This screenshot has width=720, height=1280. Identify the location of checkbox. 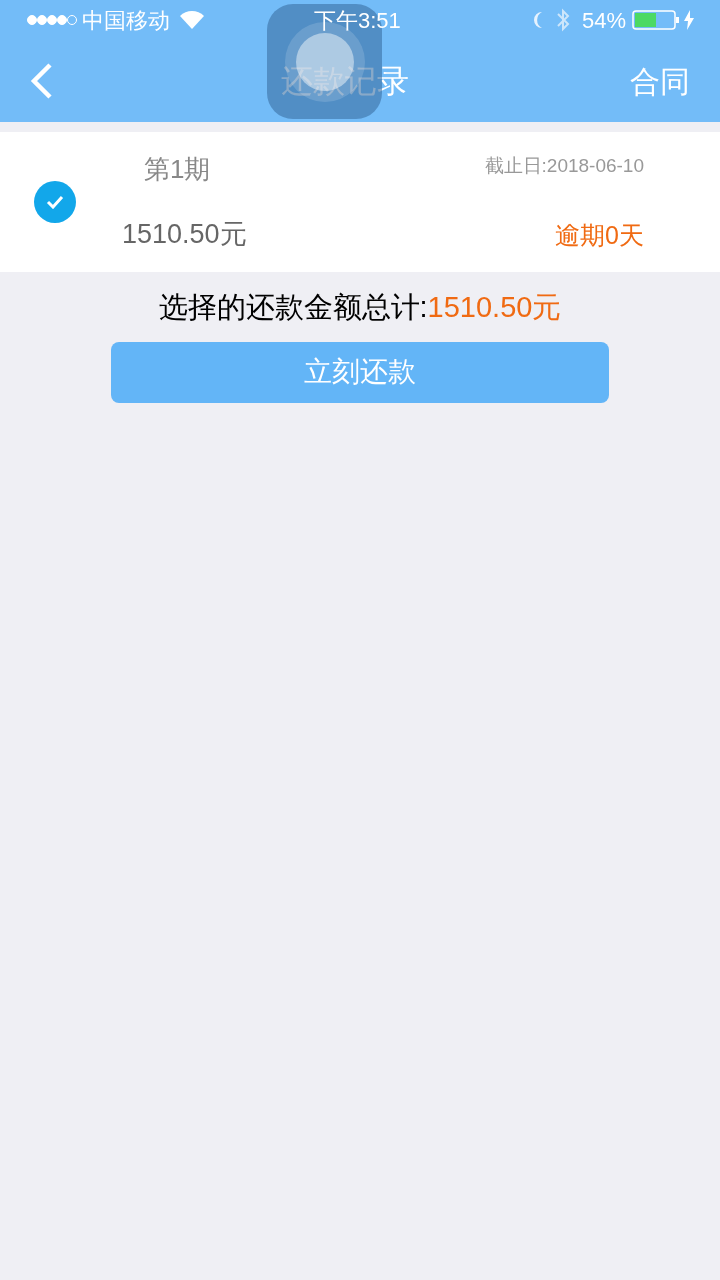
(55, 202).